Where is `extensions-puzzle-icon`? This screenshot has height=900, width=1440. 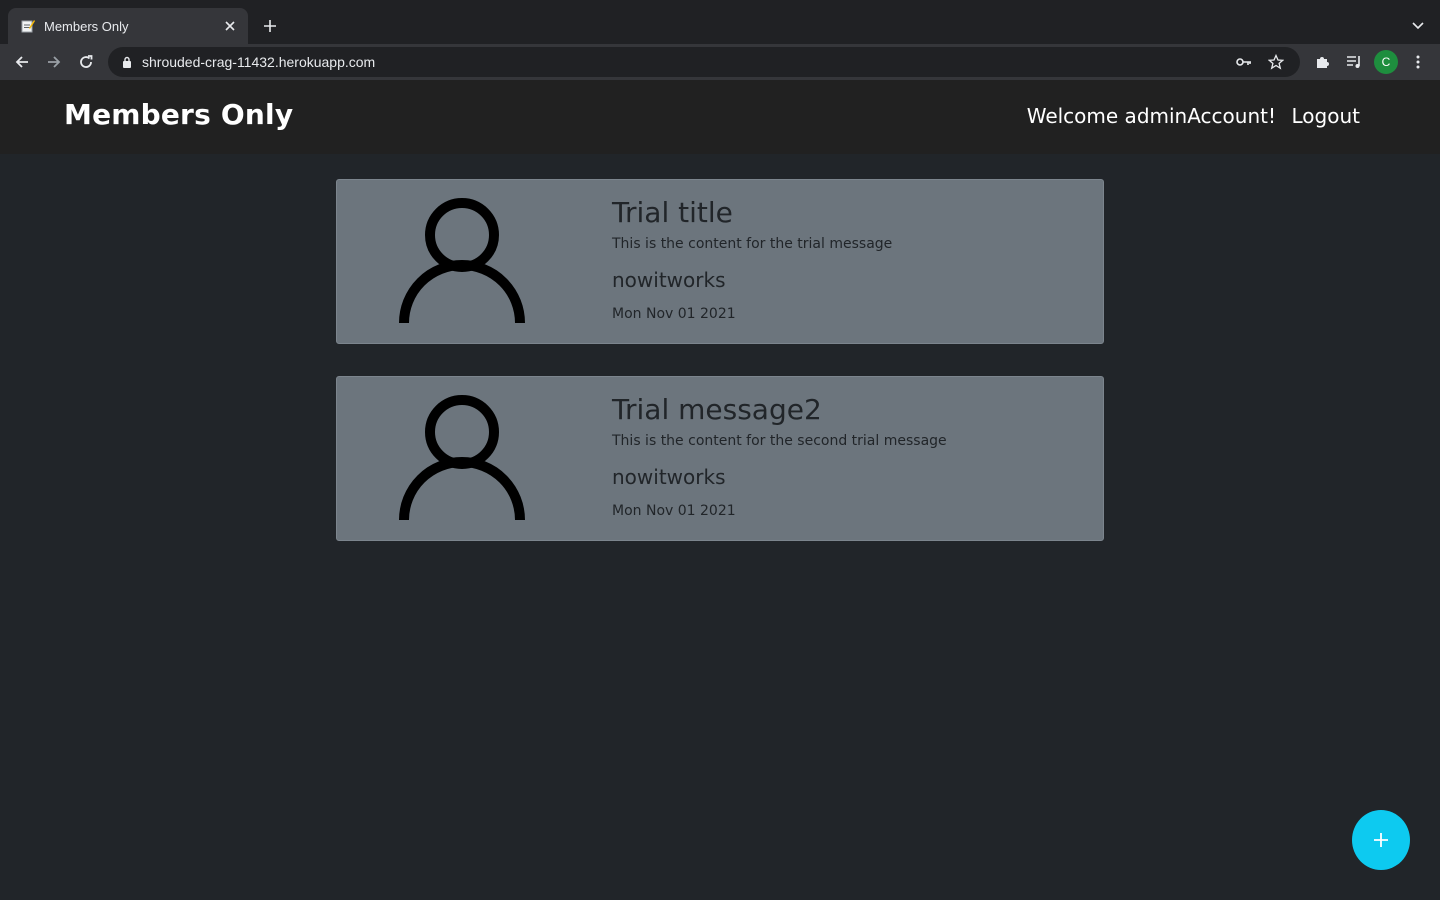
extensions-puzzle-icon is located at coordinates (1322, 62).